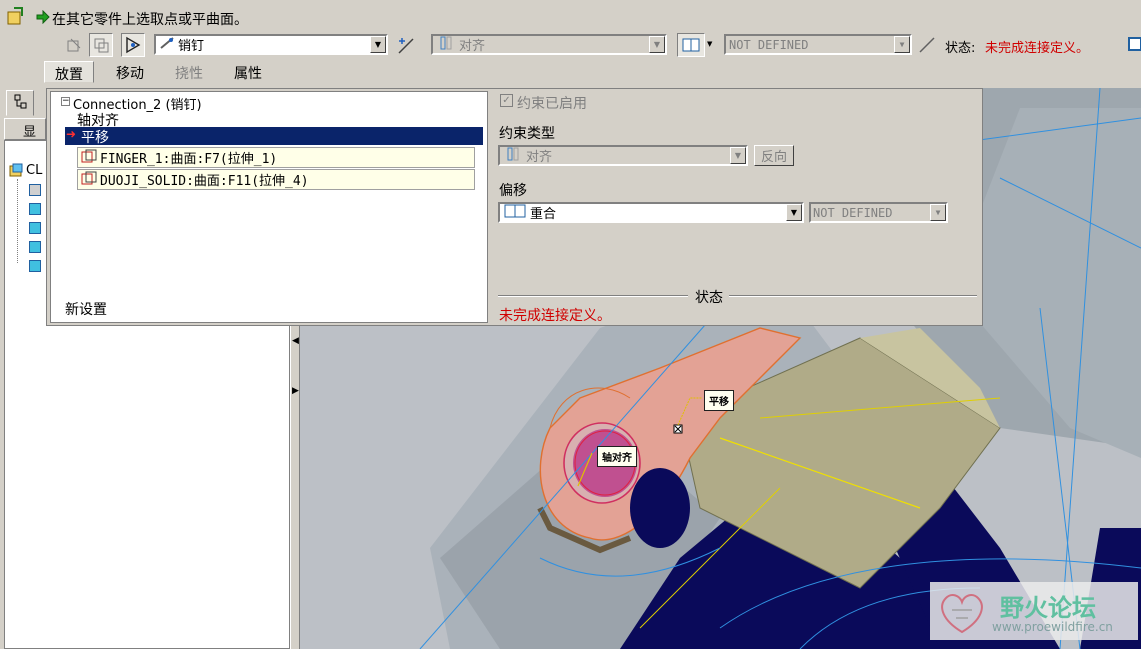 This screenshot has width=1141, height=649. Describe the element at coordinates (86, 309) in the screenshot. I see `new-set-link: 新设置` at that location.